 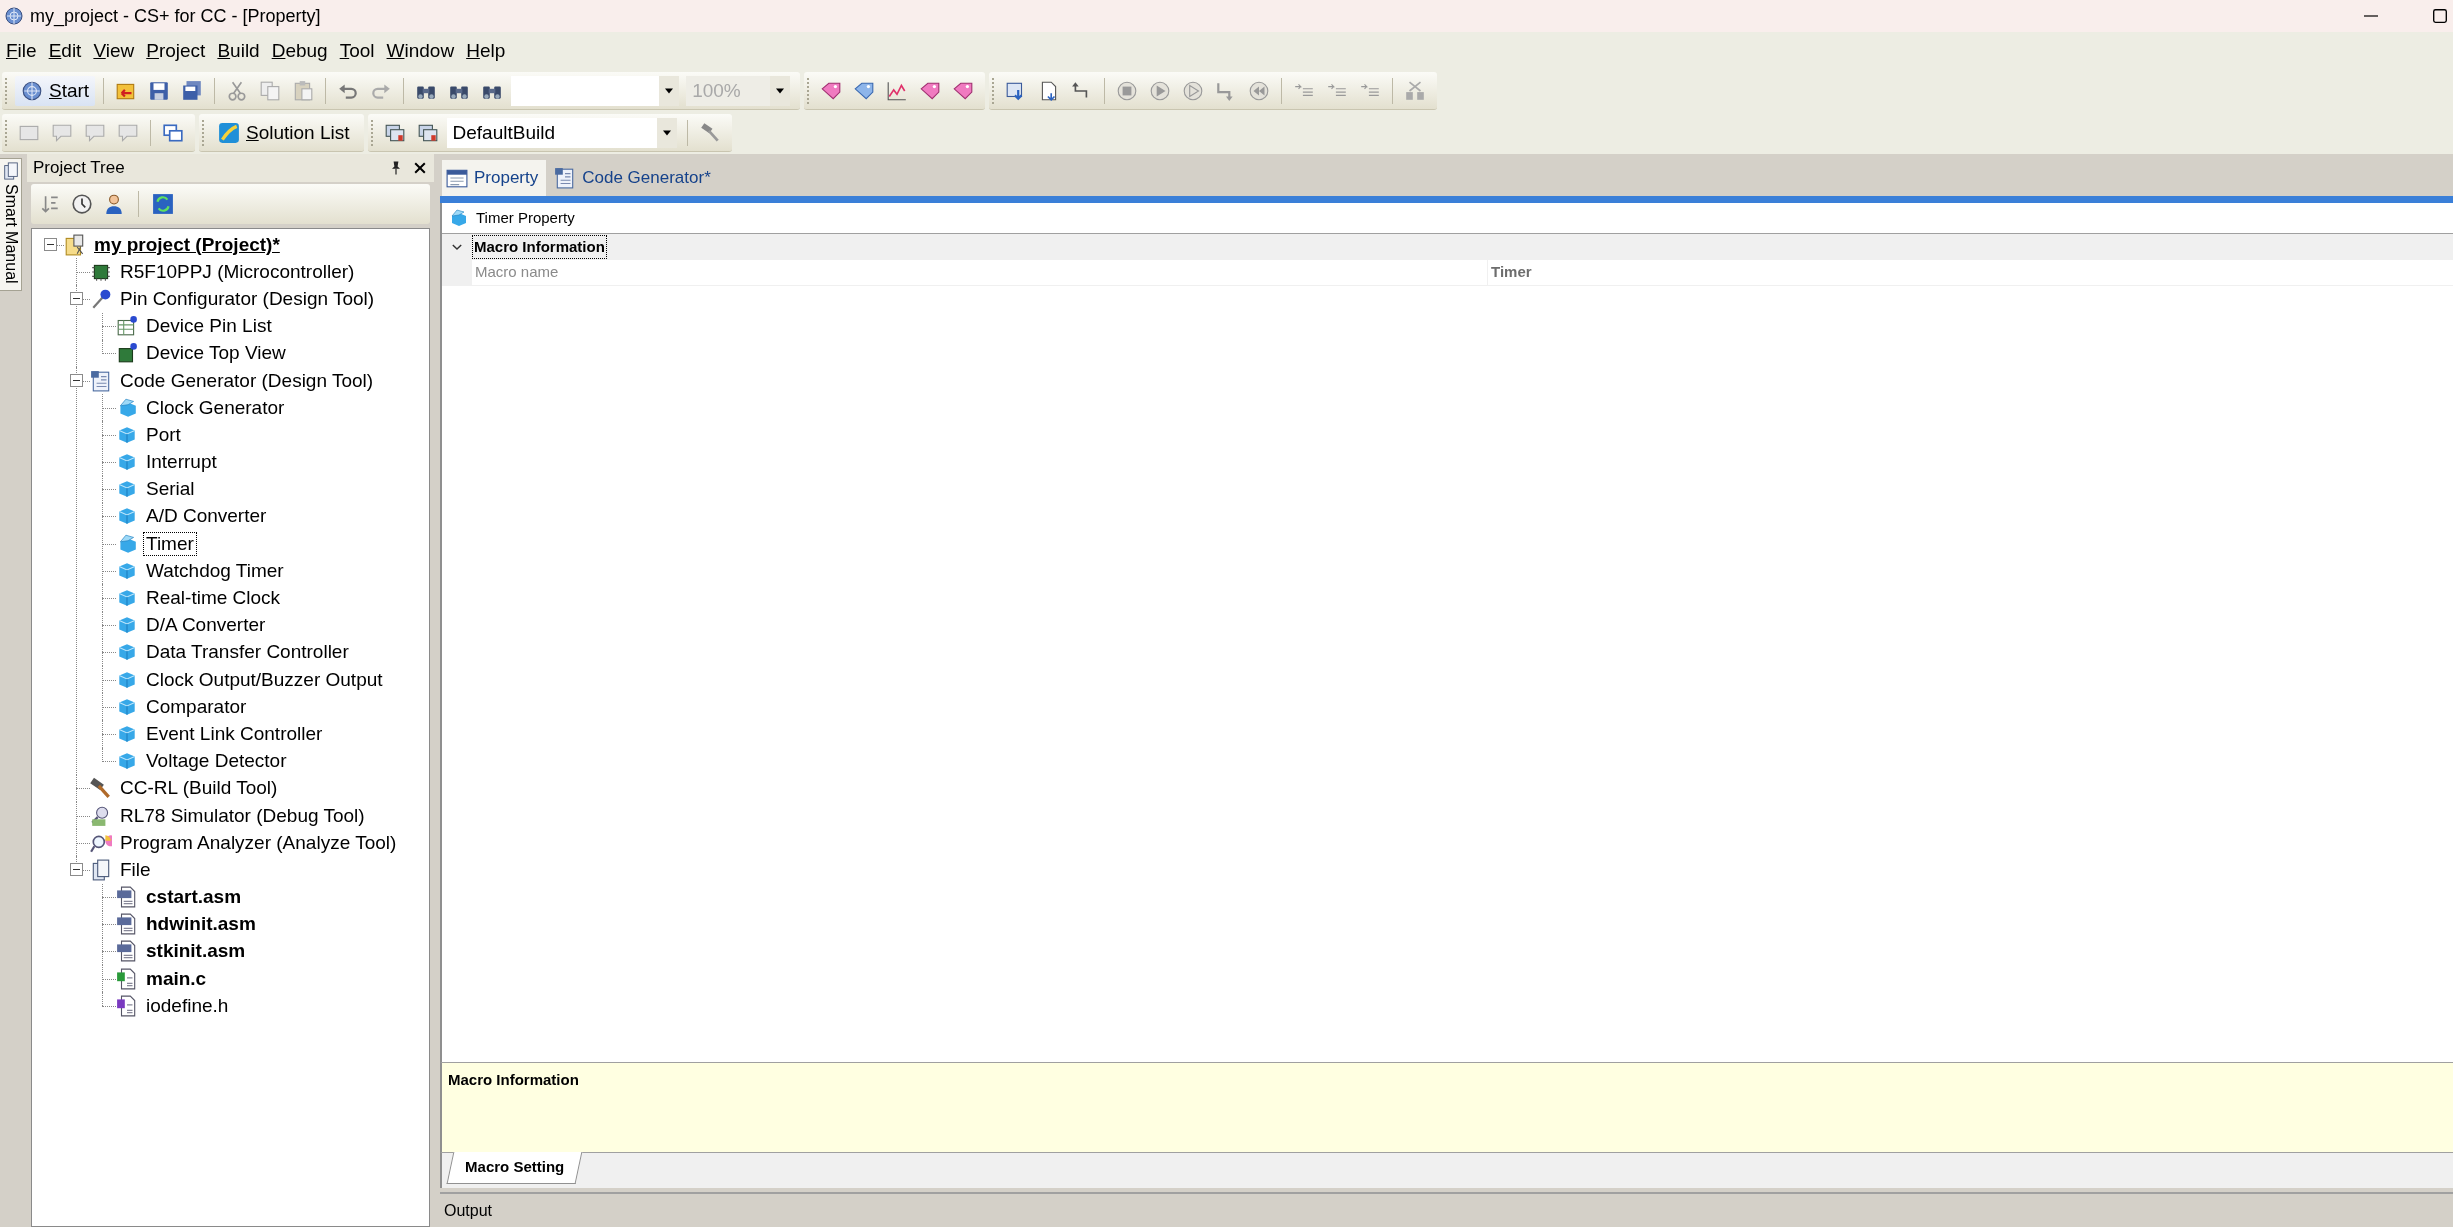 I want to click on tree-item: hdwinit.asm, so click(x=201, y=924).